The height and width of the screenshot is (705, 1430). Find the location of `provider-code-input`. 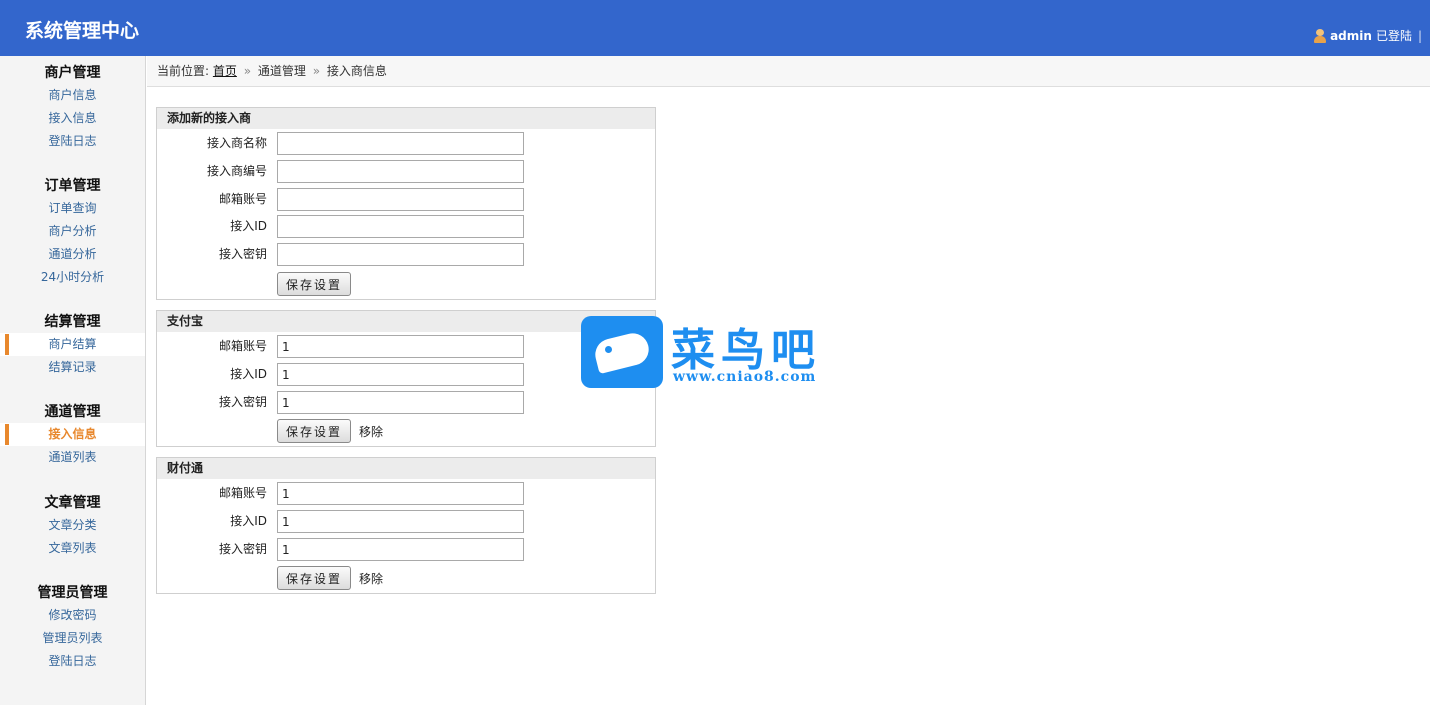

provider-code-input is located at coordinates (400, 171).